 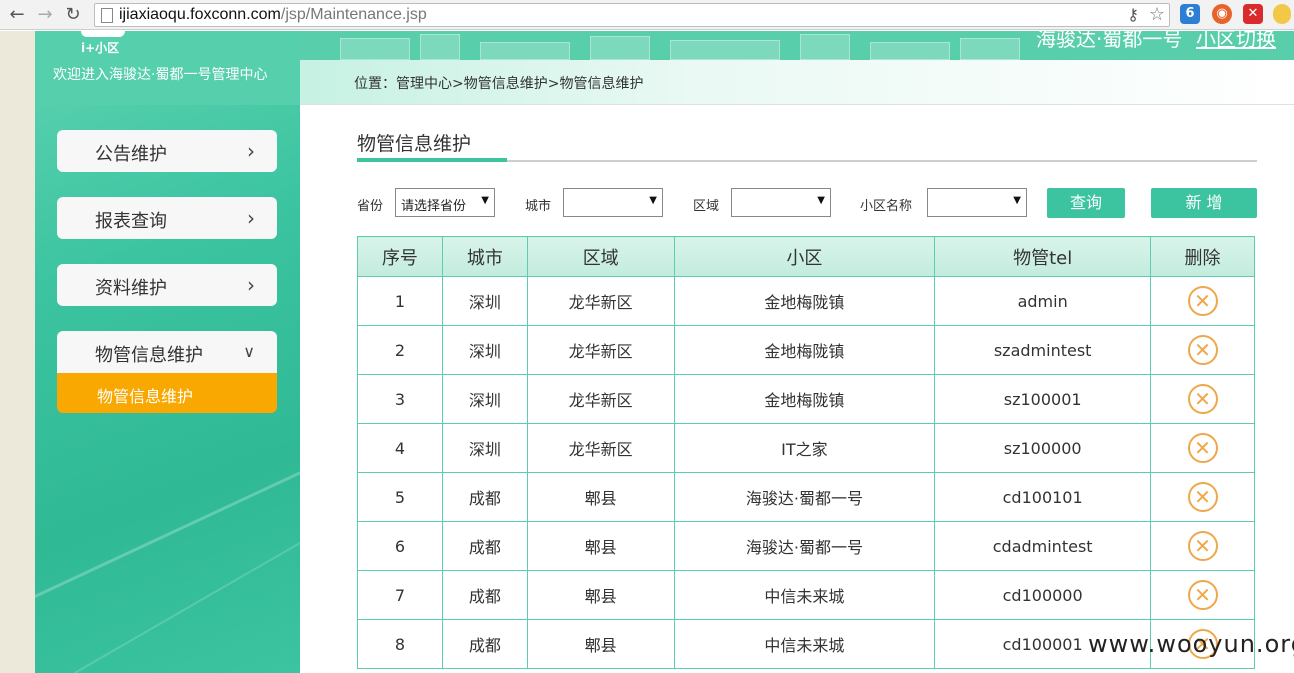 I want to click on column-header: 城市, so click(x=484, y=256).